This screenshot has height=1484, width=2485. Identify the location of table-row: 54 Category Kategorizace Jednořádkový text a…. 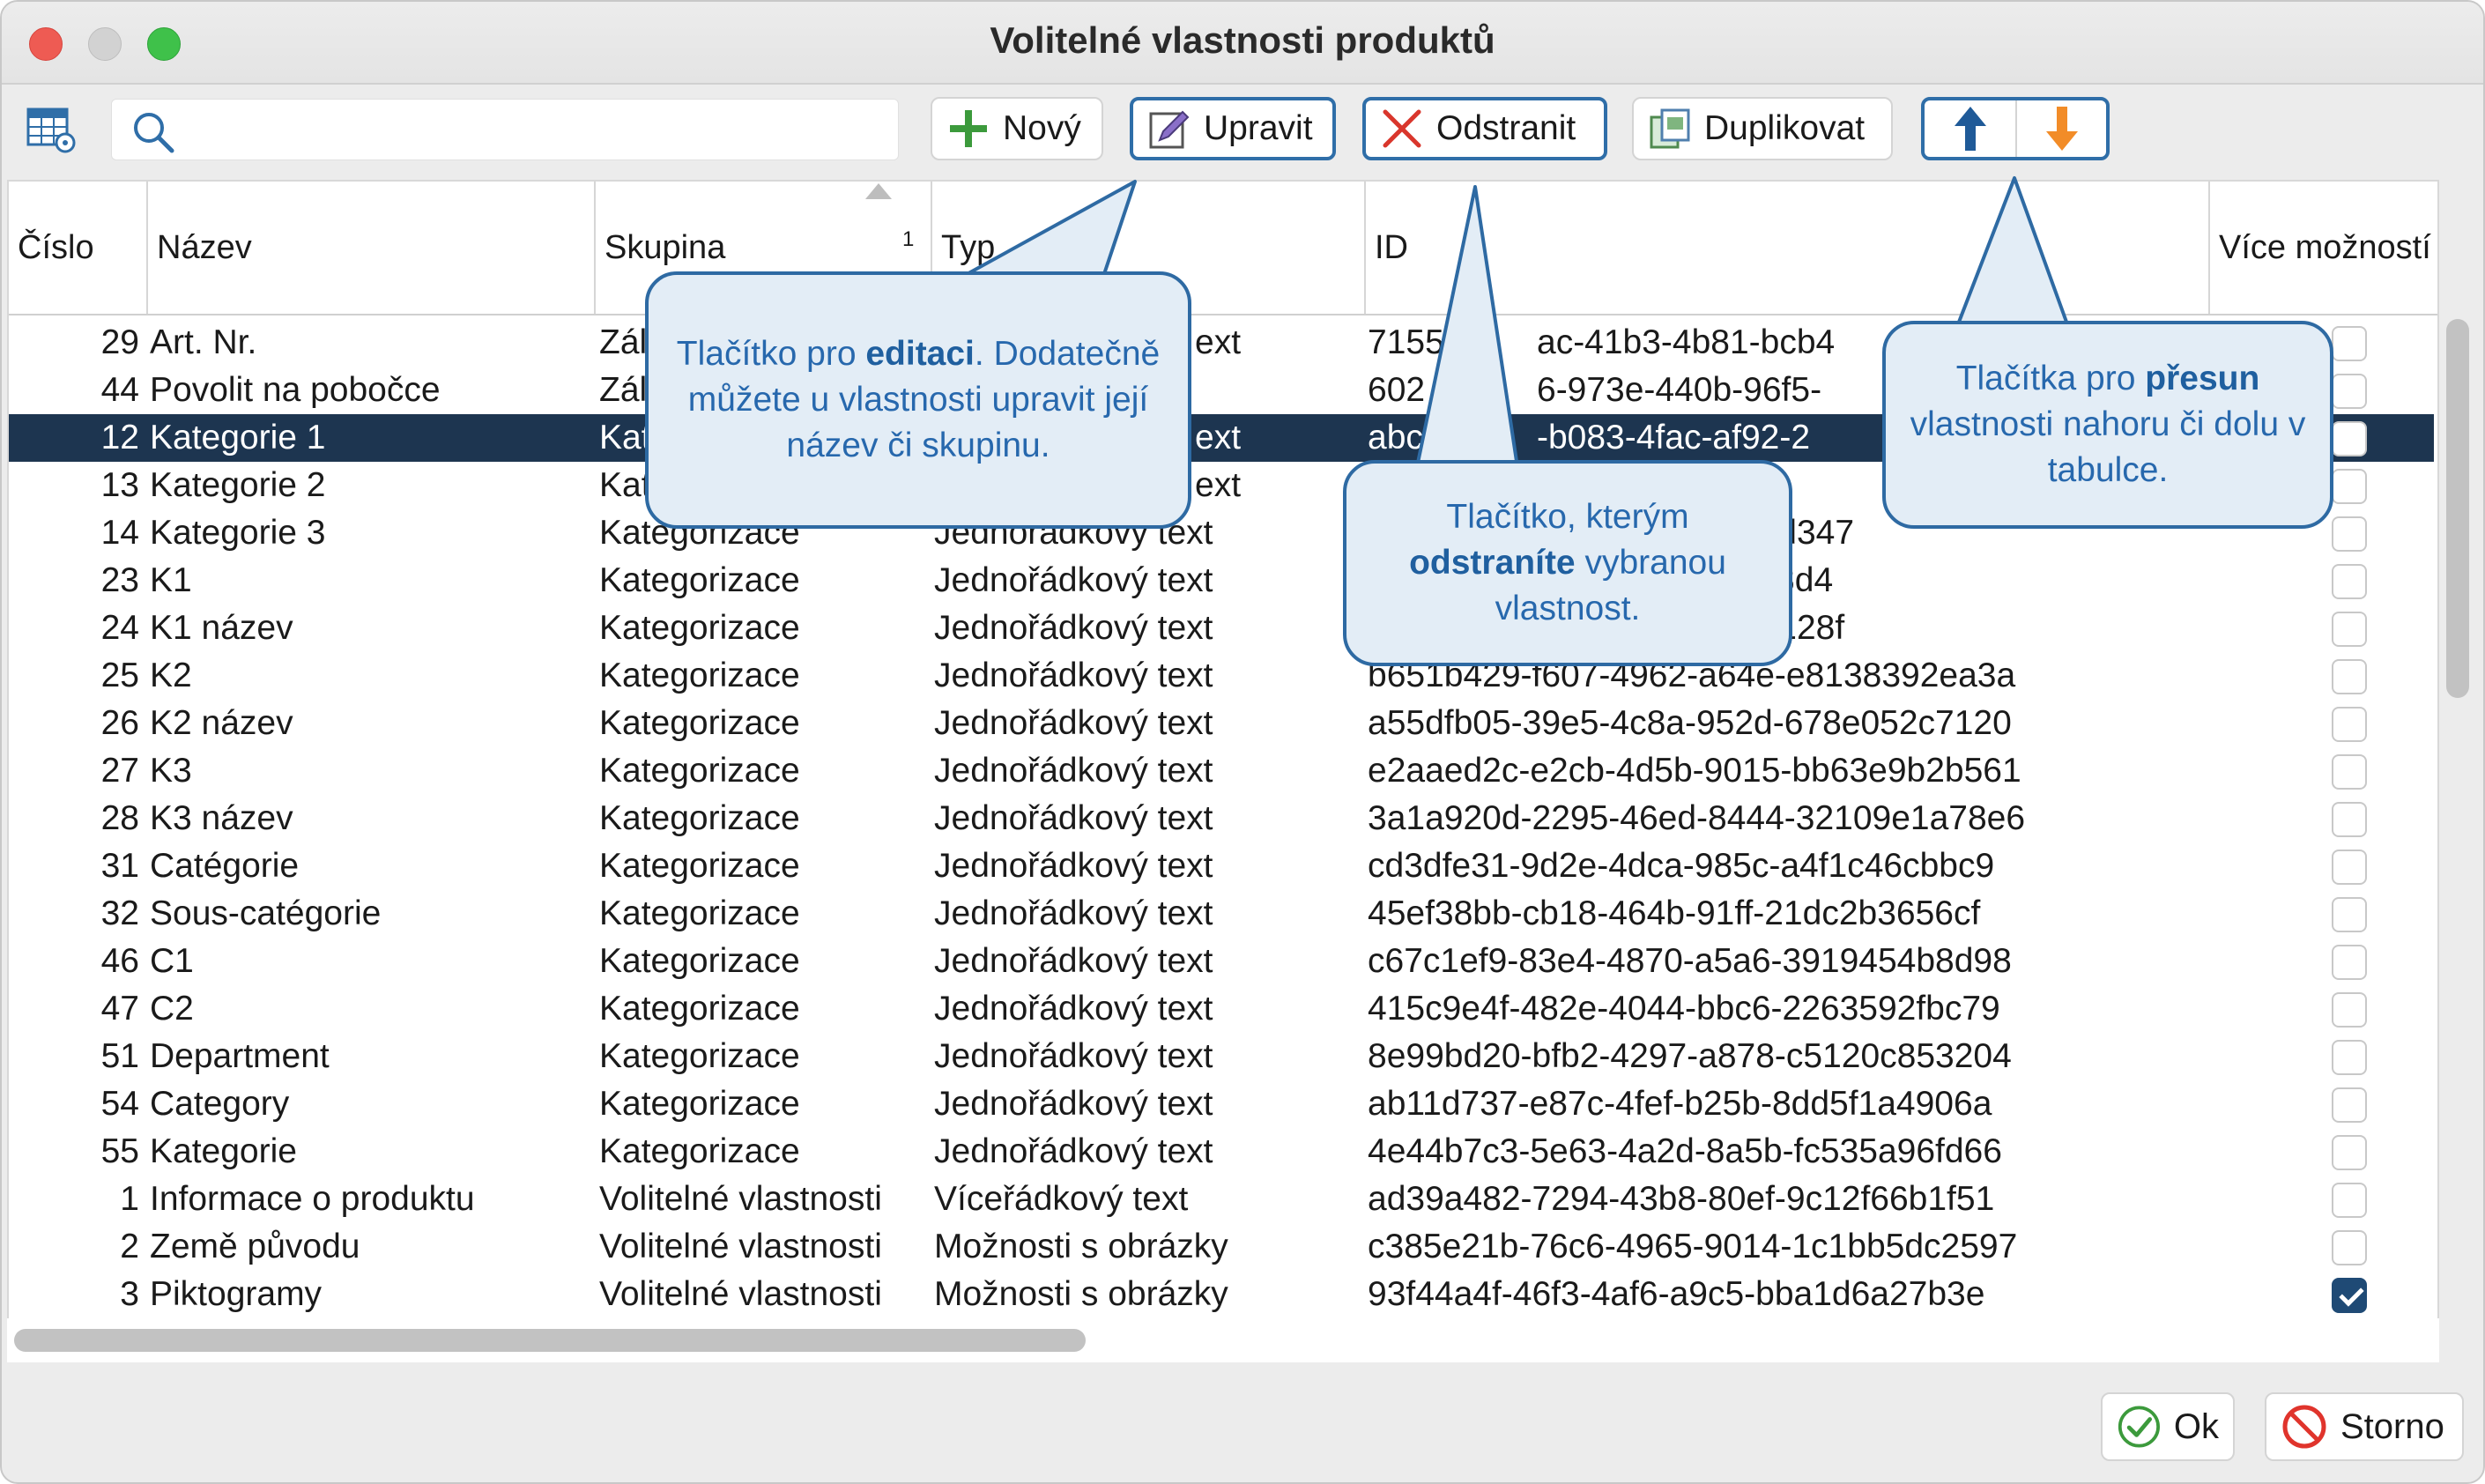
(1221, 1104).